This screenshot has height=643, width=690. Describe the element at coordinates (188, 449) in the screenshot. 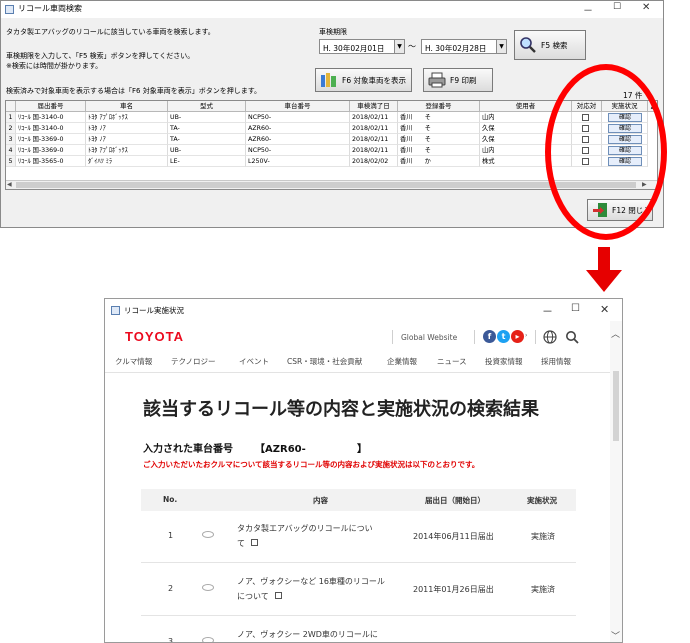

I see `vin-label: 入力された車台番号` at that location.